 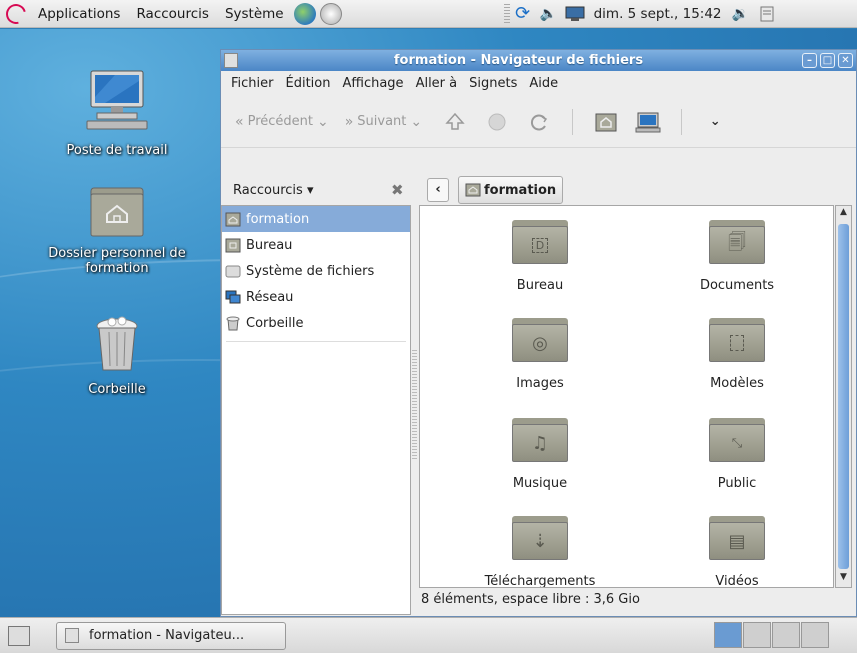 What do you see at coordinates (520, 190) in the screenshot?
I see `breadcrumb-label: formation` at bounding box center [520, 190].